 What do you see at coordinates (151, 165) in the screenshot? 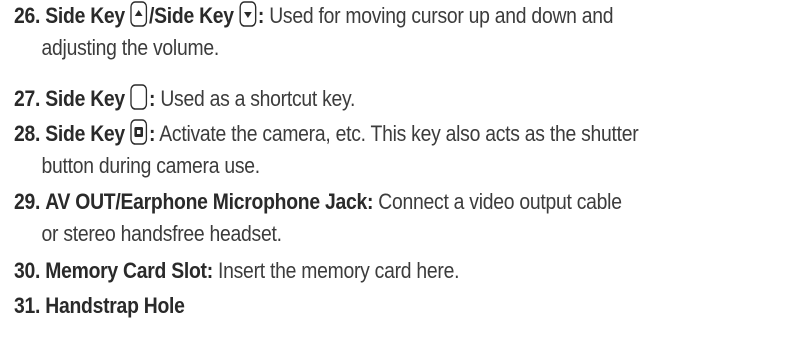
I see `item-description-cont: button during camera use.` at bounding box center [151, 165].